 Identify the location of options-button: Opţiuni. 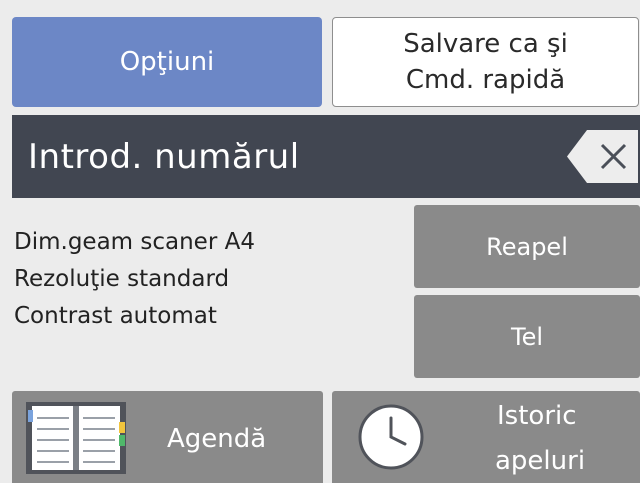
(167, 62).